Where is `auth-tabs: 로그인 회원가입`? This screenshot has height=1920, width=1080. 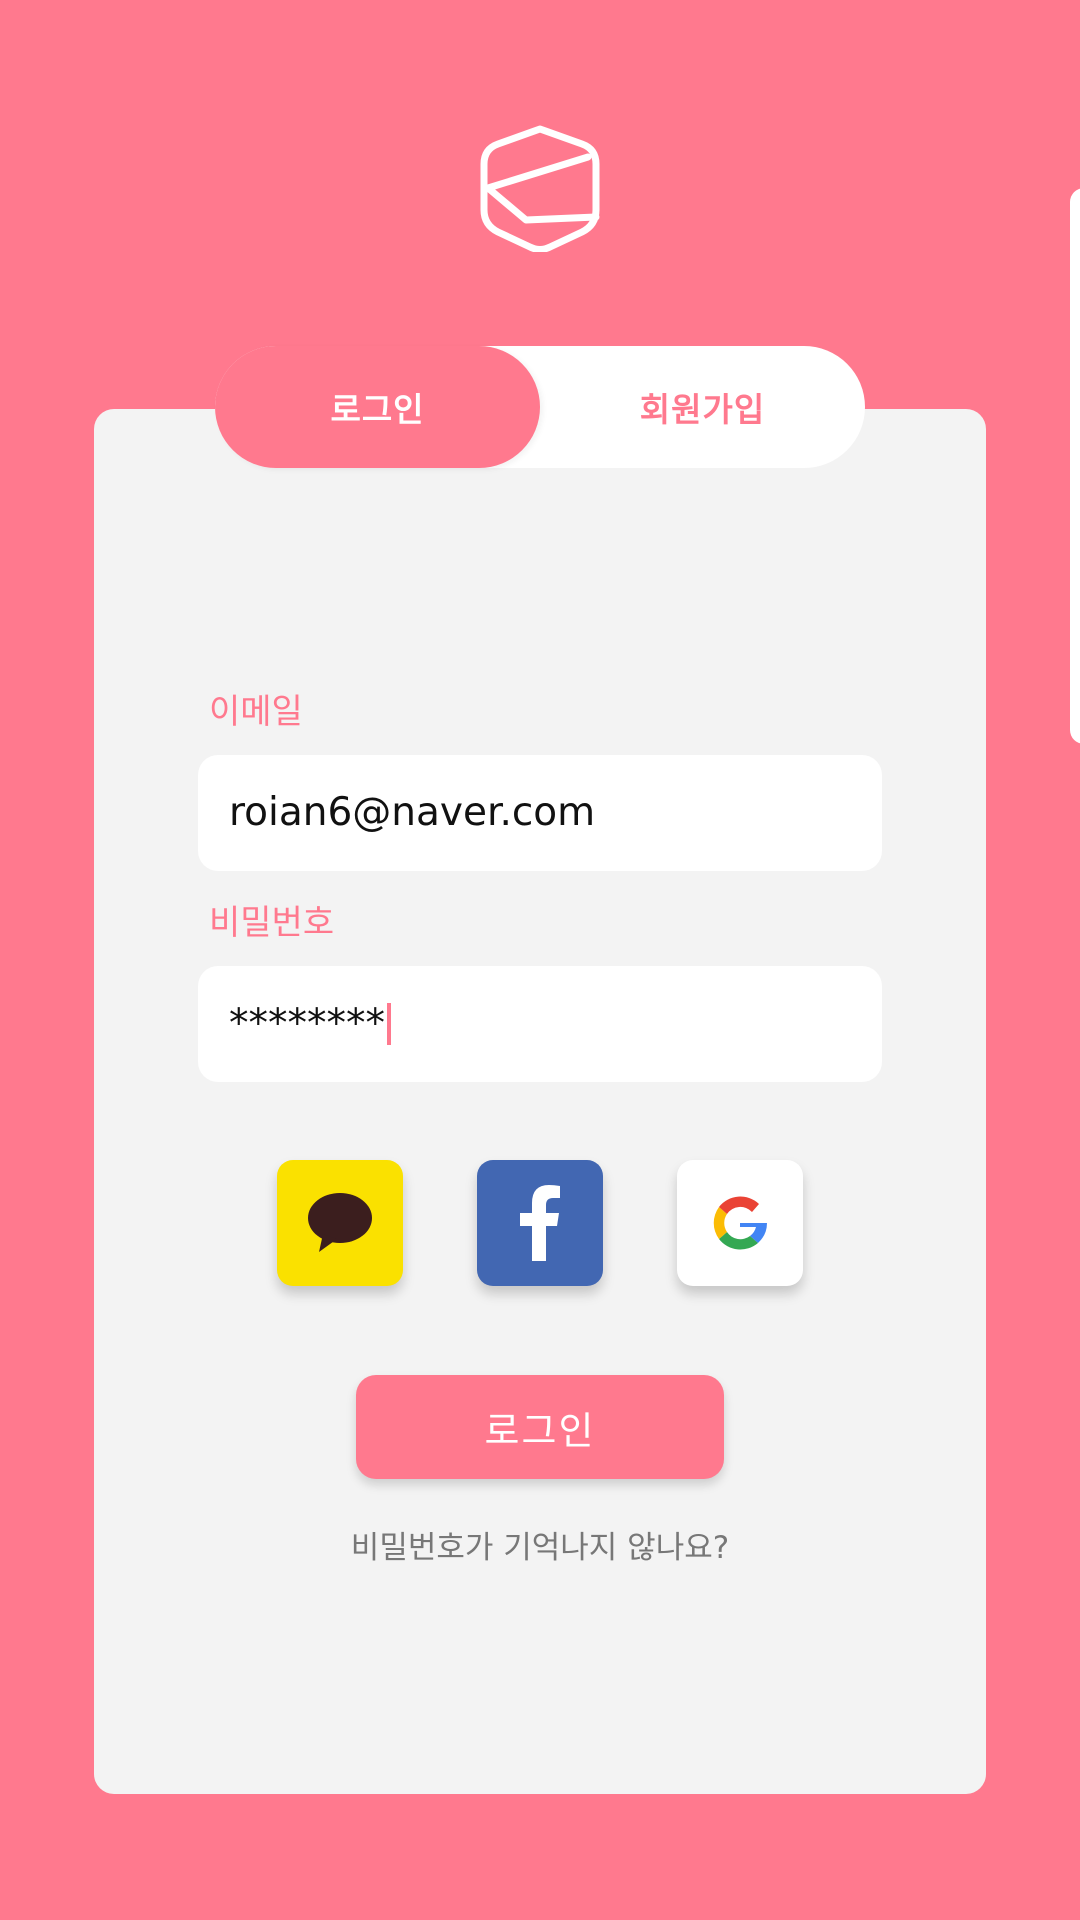 auth-tabs: 로그인 회원가입 is located at coordinates (540, 407).